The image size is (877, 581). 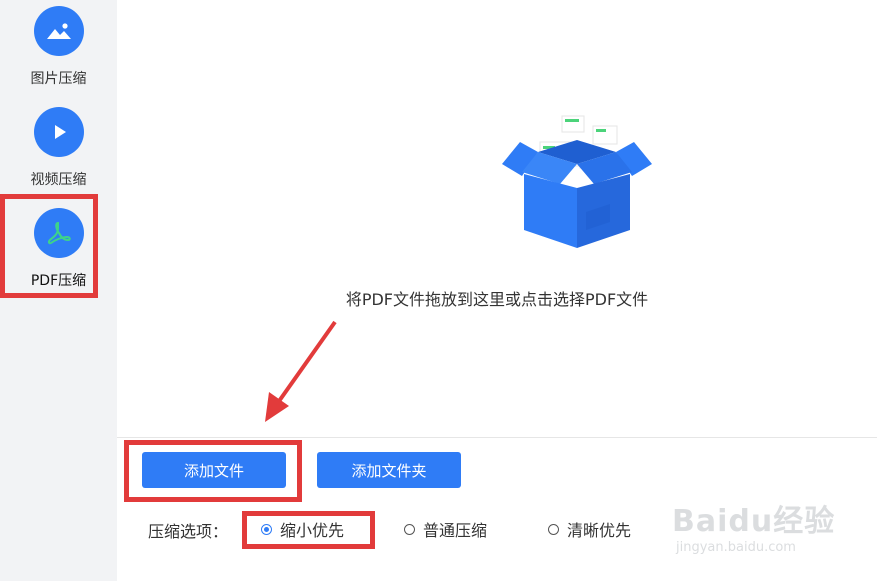 What do you see at coordinates (497, 437) in the screenshot?
I see `divider` at bounding box center [497, 437].